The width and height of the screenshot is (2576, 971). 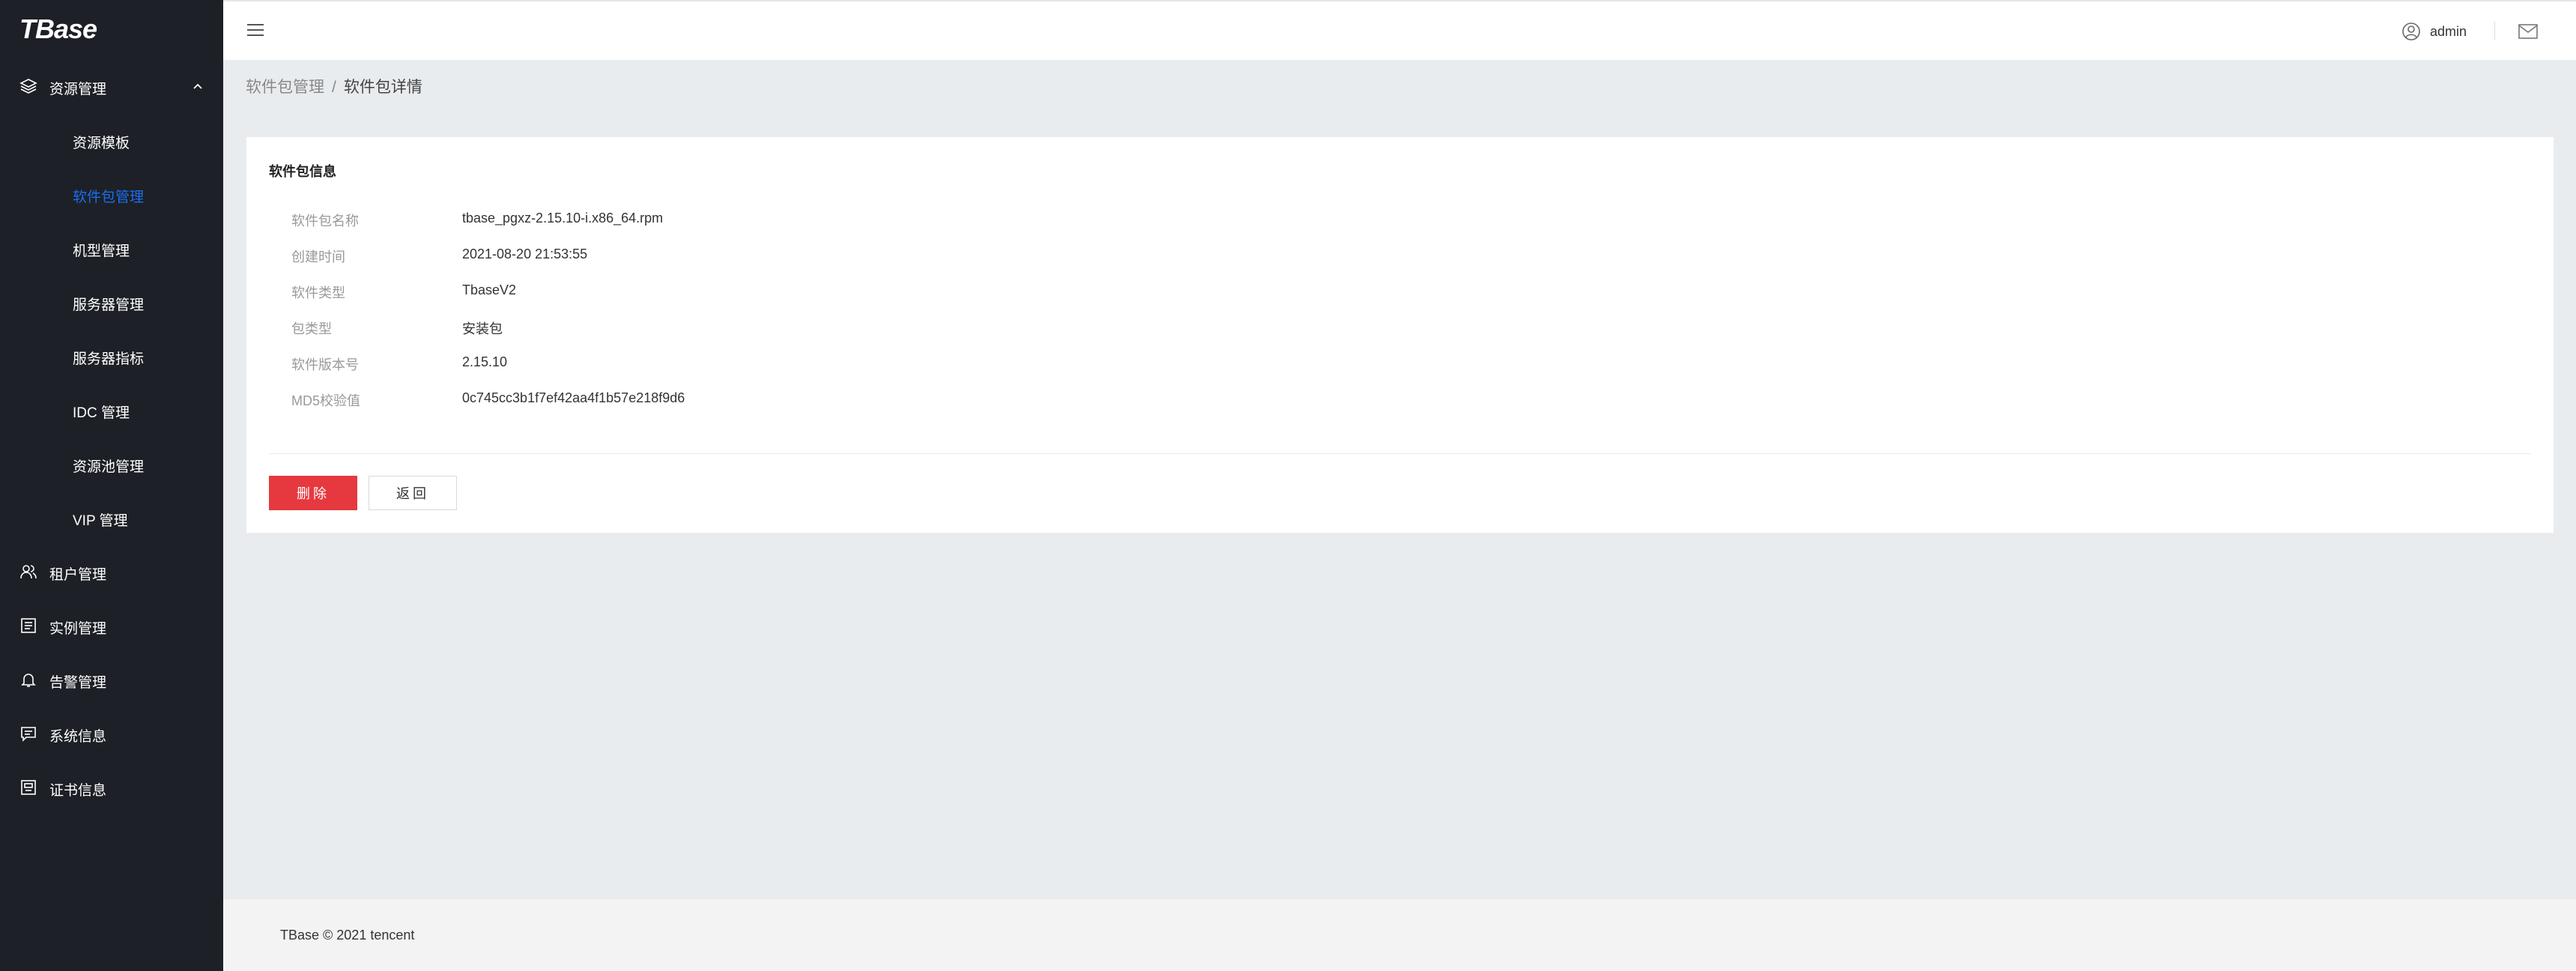 What do you see at coordinates (326, 401) in the screenshot?
I see `info-key: MD5校验值` at bounding box center [326, 401].